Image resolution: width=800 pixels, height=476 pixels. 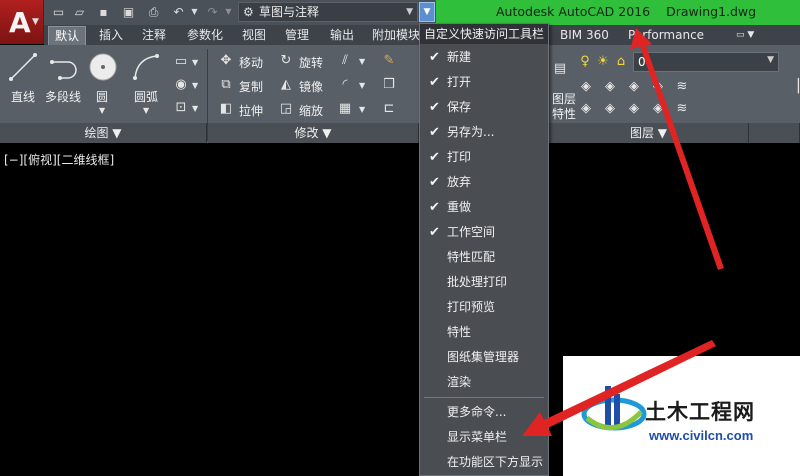 I want to click on menu-item-sheet-set-manager: 图纸集管理器, so click(x=484, y=357).